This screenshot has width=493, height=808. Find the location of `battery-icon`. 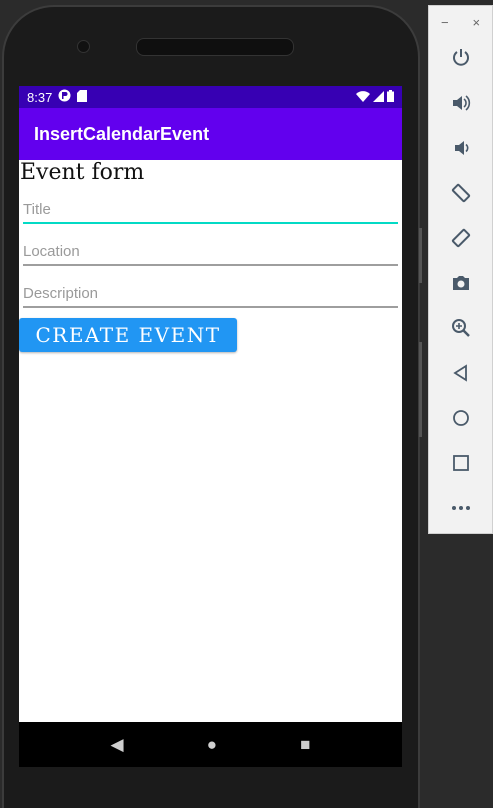

battery-icon is located at coordinates (390, 97).